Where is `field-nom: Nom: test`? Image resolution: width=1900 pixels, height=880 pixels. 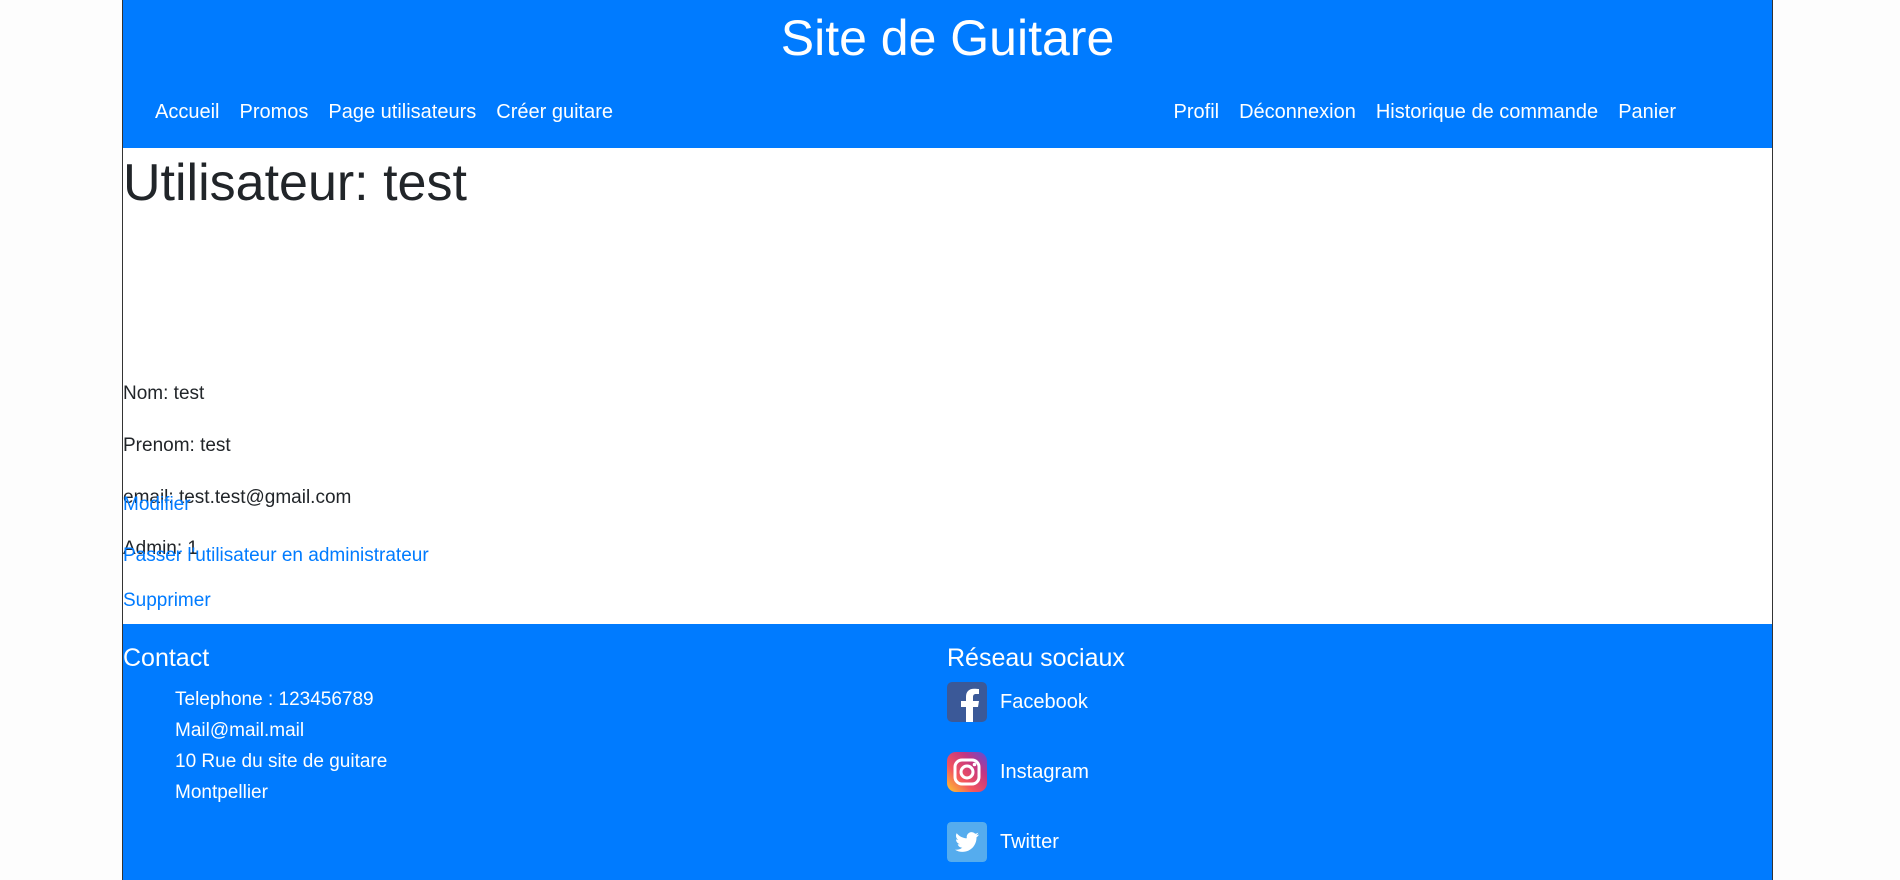 field-nom: Nom: test is located at coordinates (164, 393).